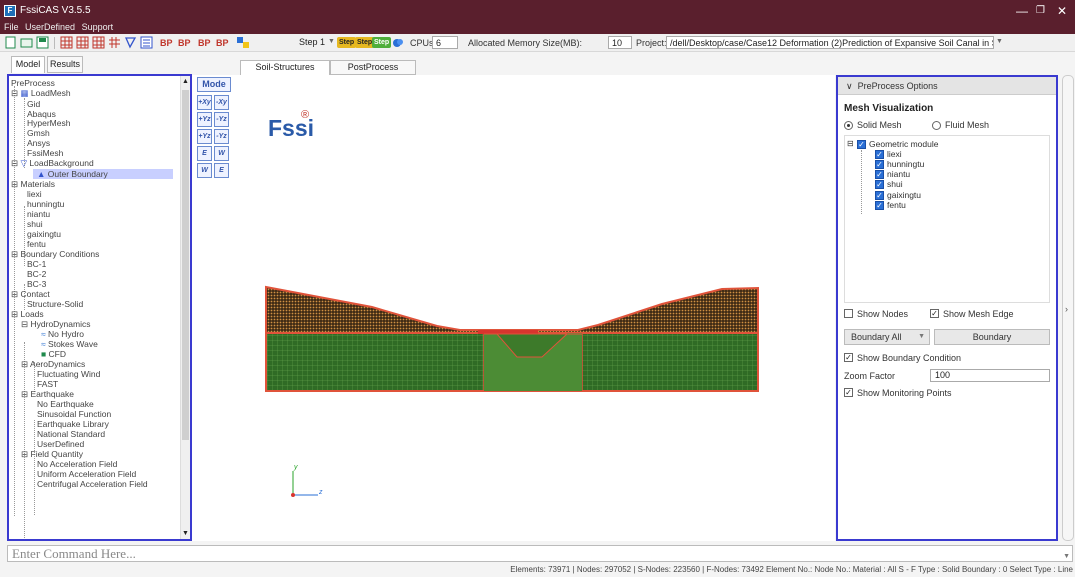 The width and height of the screenshot is (1075, 577). I want to click on tree-item-loads: ⊟ Loads, so click(27, 314).